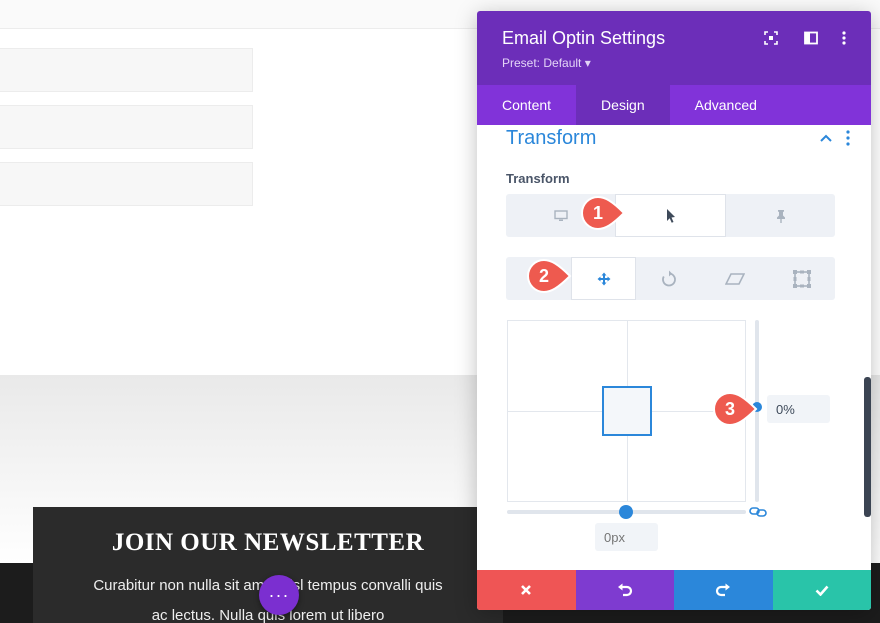  I want to click on state-selector, so click(670, 215).